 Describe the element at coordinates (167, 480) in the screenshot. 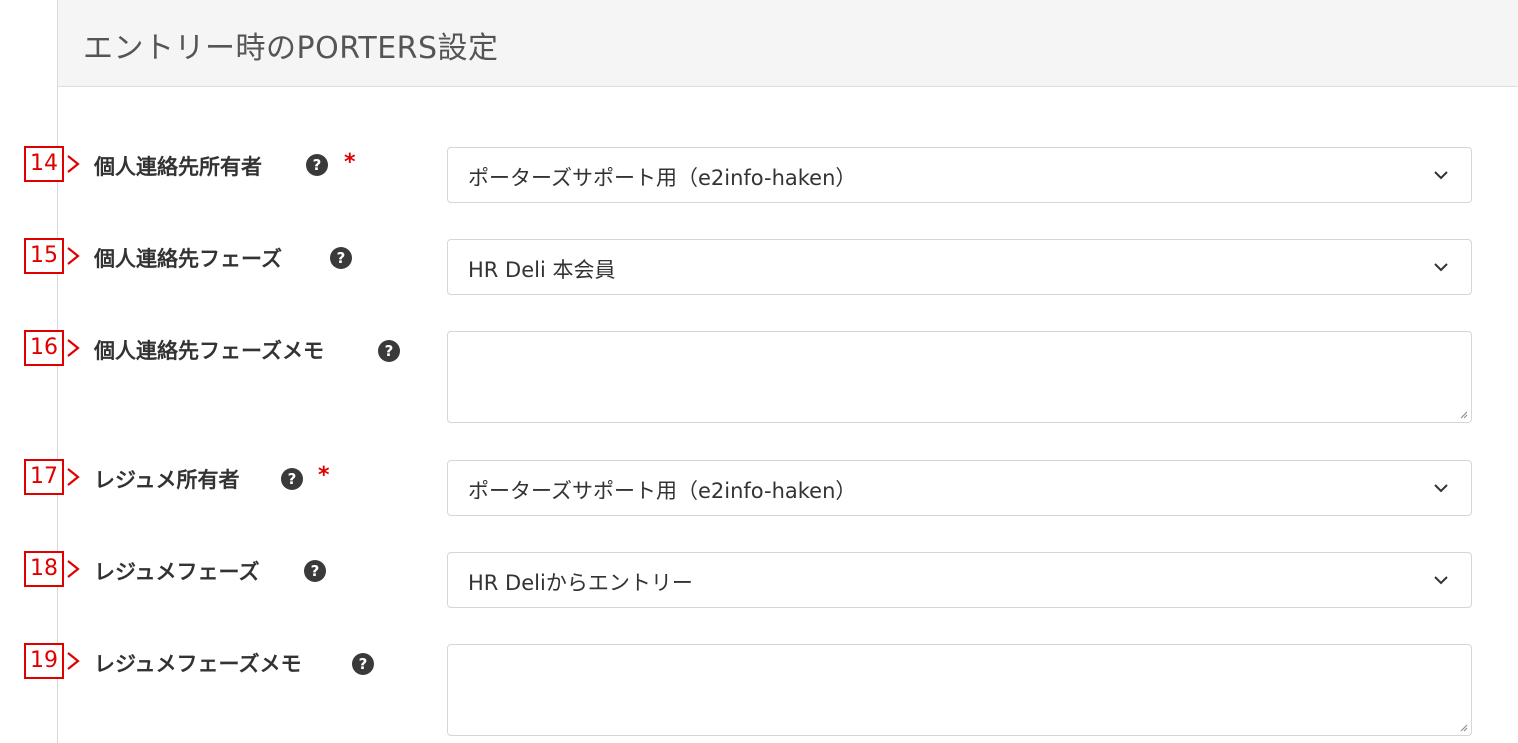

I see `field-label: レジュメ所有者` at that location.